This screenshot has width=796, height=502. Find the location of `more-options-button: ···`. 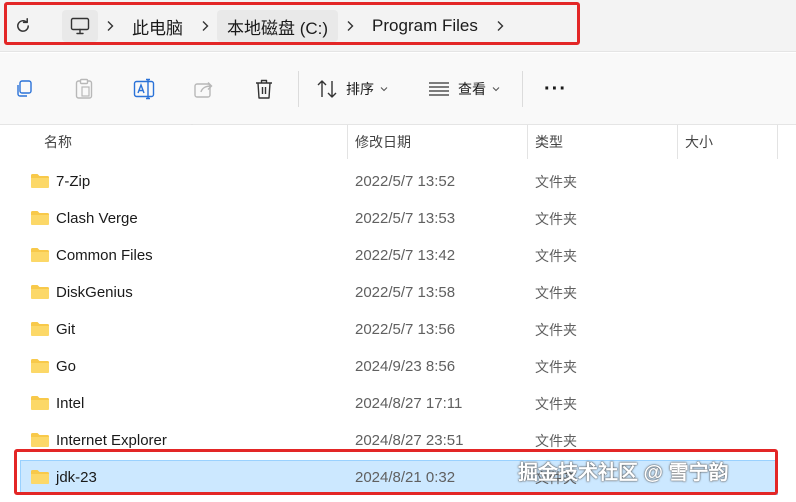

more-options-button: ··· is located at coordinates (555, 89).